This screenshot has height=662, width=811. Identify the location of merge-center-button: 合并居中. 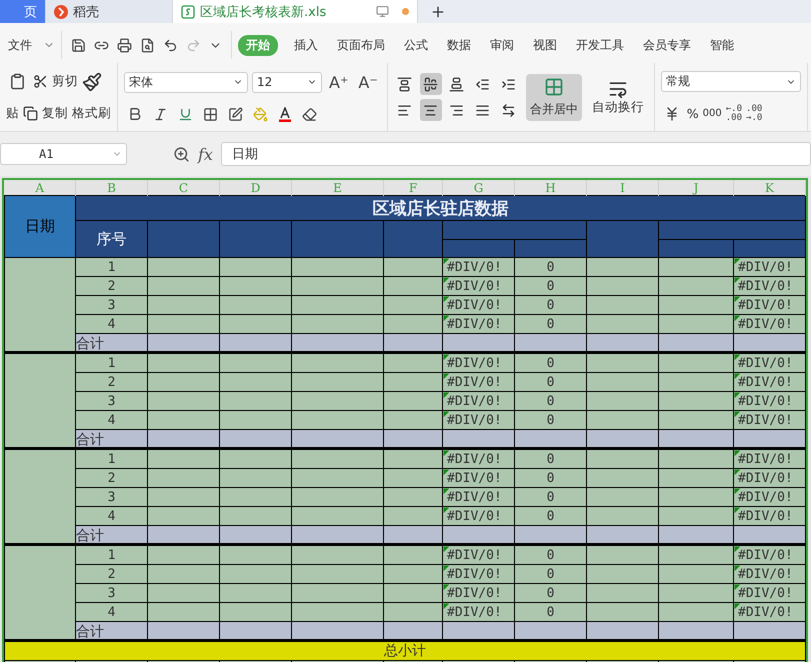
(554, 97).